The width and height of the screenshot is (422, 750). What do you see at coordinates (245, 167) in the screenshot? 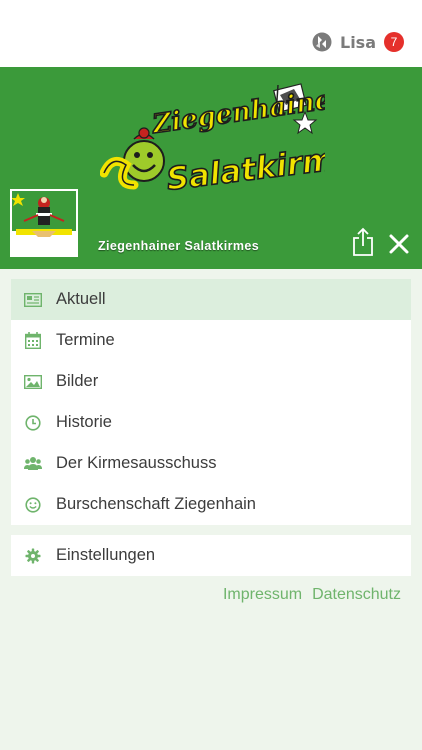
I see `logo-line2: Salatkirmes` at bounding box center [245, 167].